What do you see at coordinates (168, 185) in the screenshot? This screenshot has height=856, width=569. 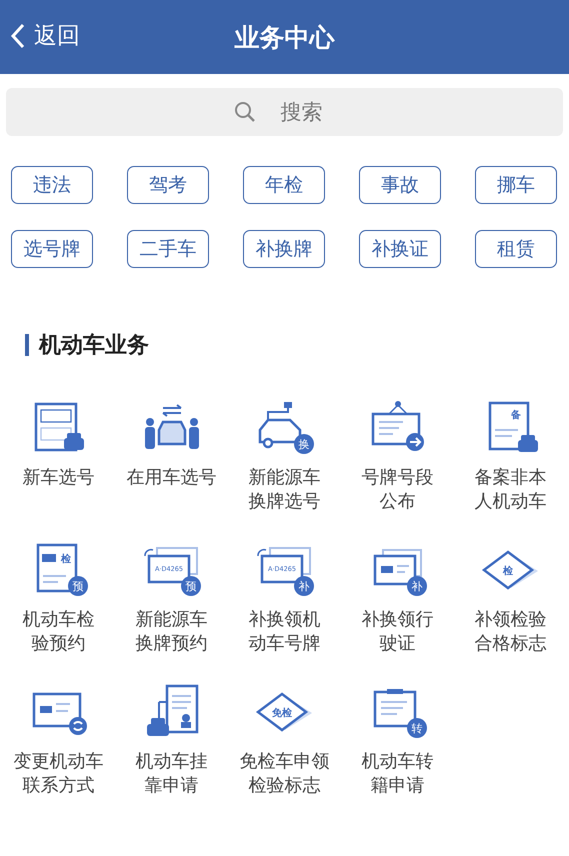 I see `category-button: 驾考` at bounding box center [168, 185].